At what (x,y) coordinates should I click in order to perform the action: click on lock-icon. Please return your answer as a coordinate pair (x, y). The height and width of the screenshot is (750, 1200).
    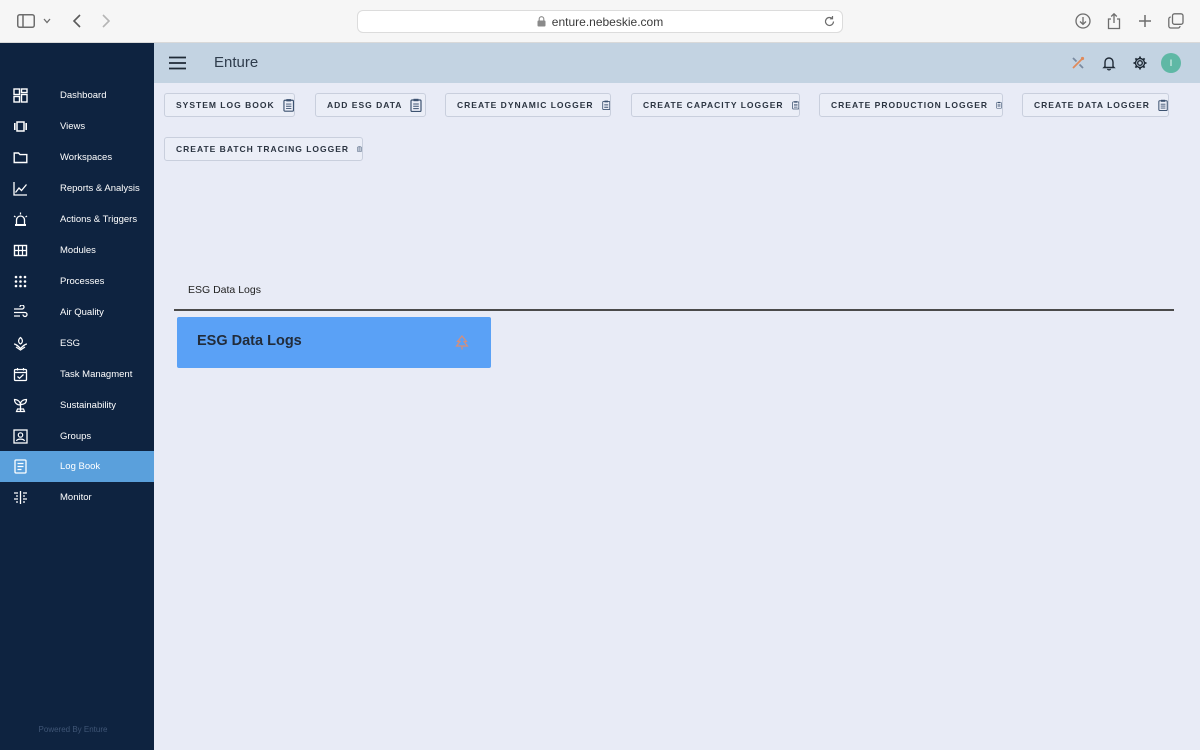
    Looking at the image, I should click on (541, 21).